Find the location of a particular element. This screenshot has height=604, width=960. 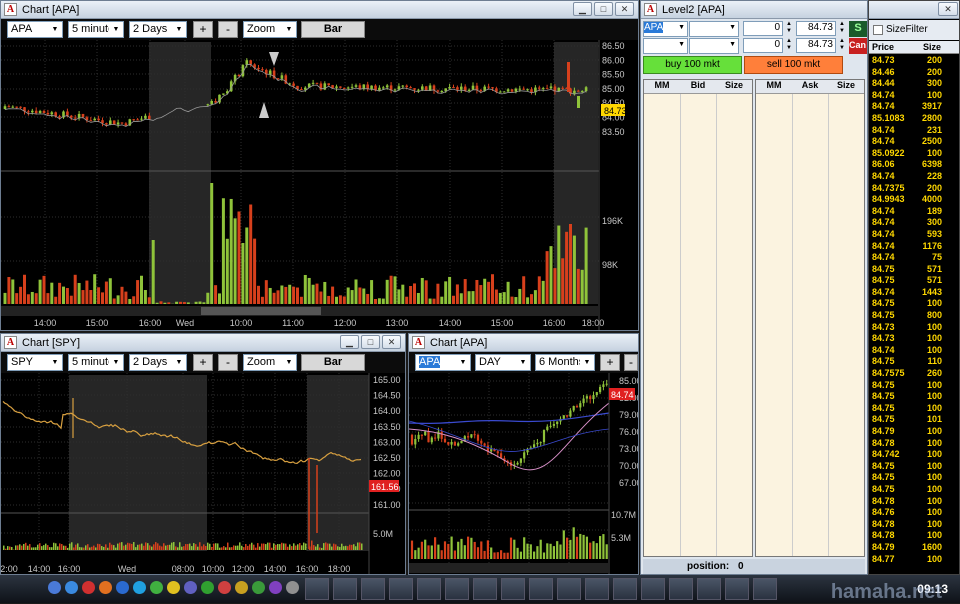

tape-row: 84.76100 is located at coordinates (914, 513).